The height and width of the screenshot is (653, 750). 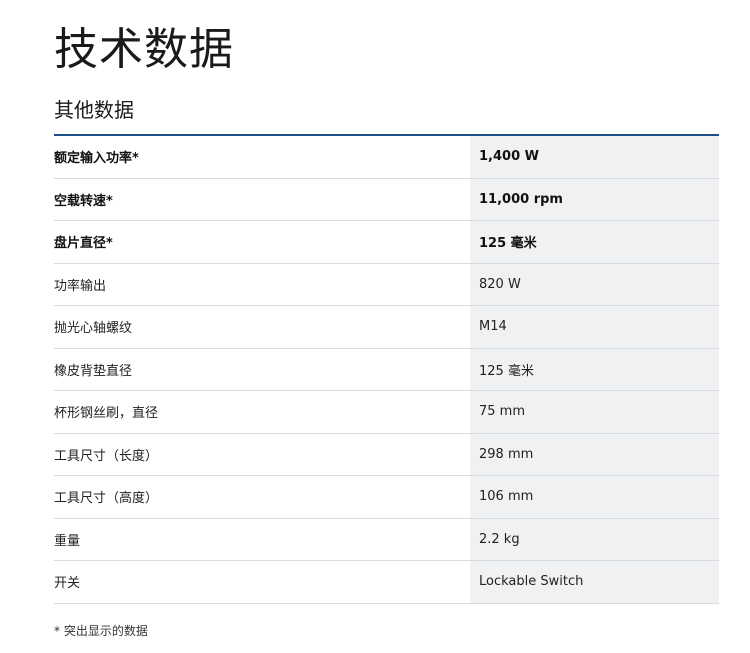 What do you see at coordinates (386, 242) in the screenshot?
I see `spec-row-disc-diameter: 盘片直径* 125 毫米` at bounding box center [386, 242].